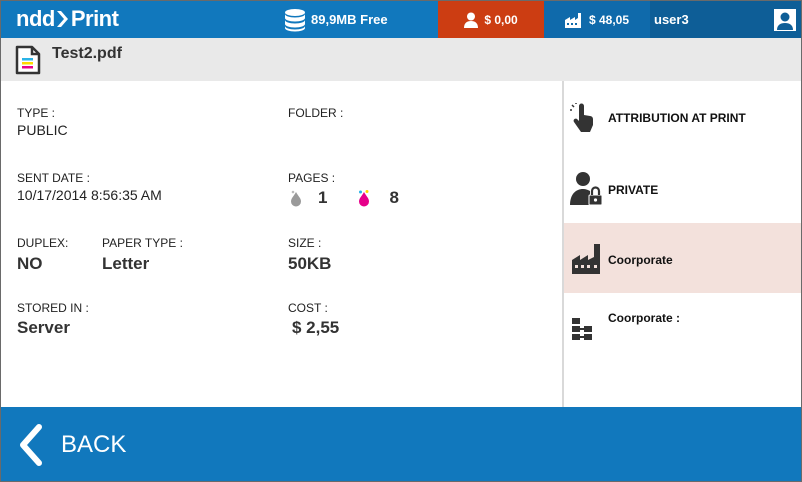  I want to click on file-header: Test2.pdf, so click(401, 59).